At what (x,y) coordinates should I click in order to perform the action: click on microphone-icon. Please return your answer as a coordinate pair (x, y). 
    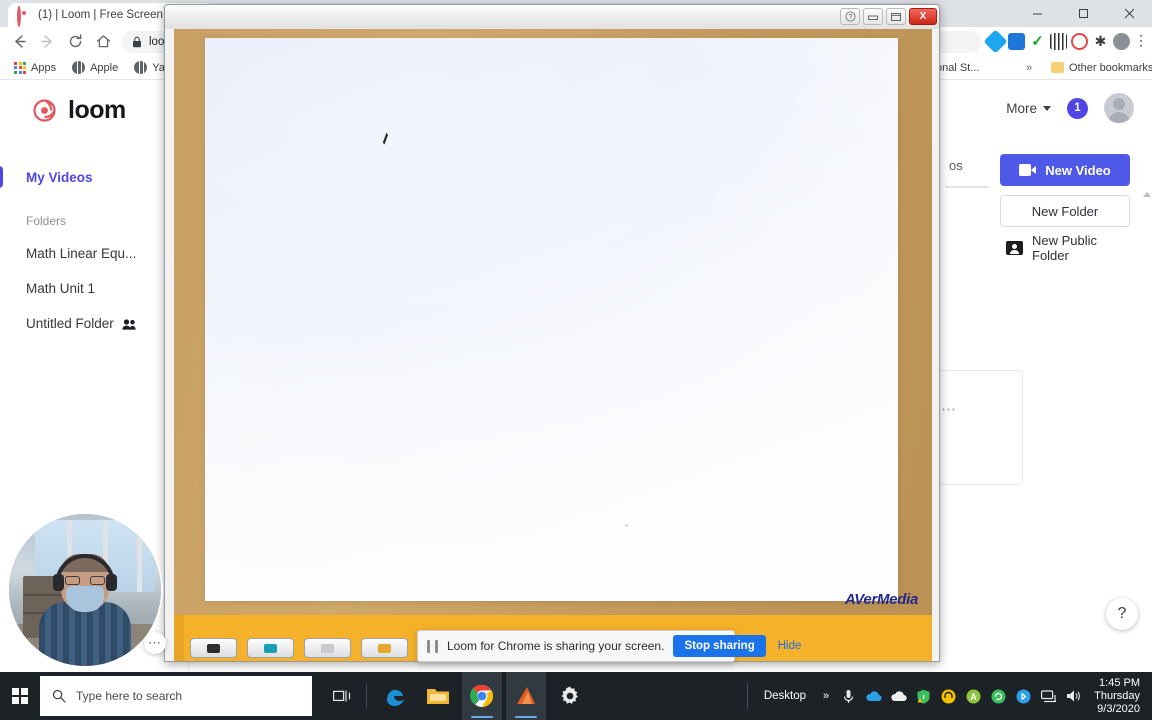
    Looking at the image, I should click on (848, 696).